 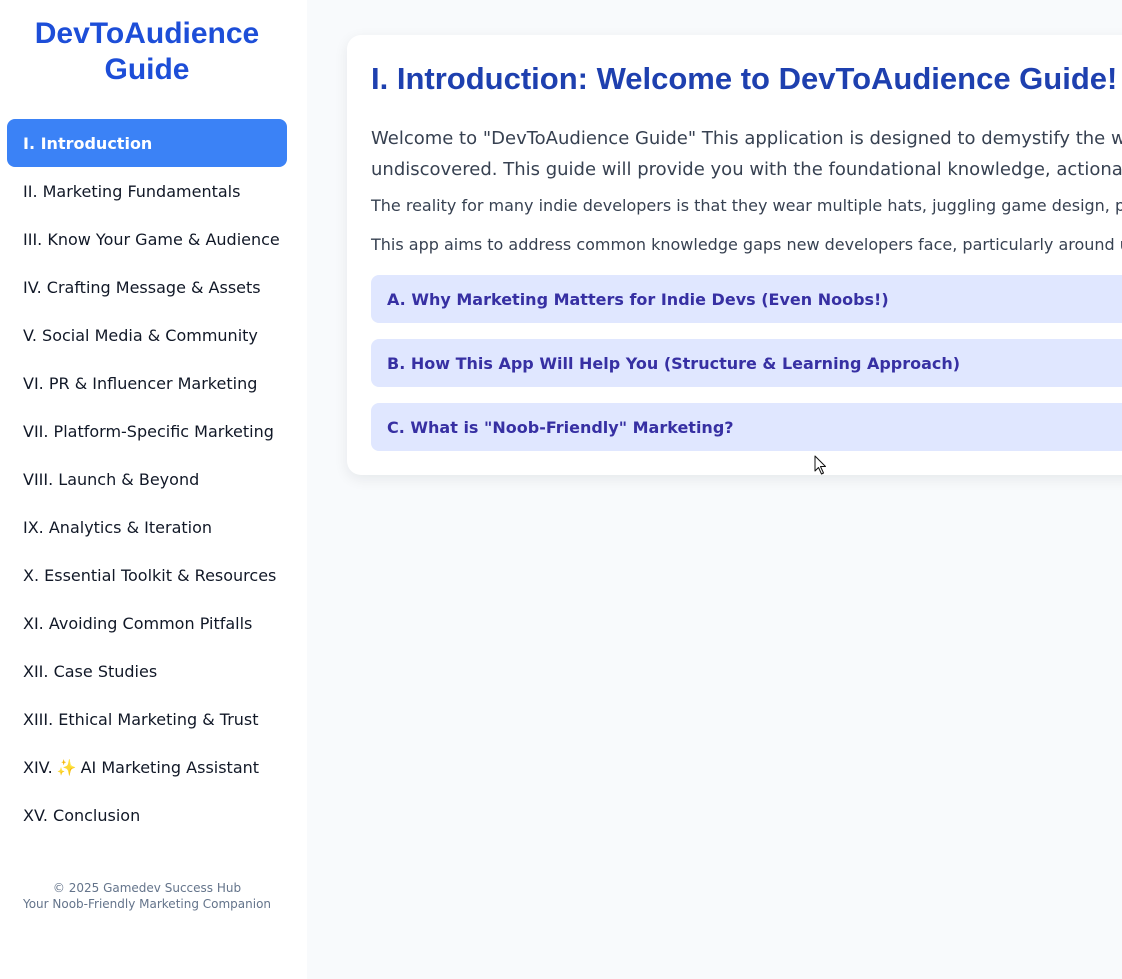 I want to click on nav-item-label: IX. Analytics & Iteration, so click(x=118, y=527).